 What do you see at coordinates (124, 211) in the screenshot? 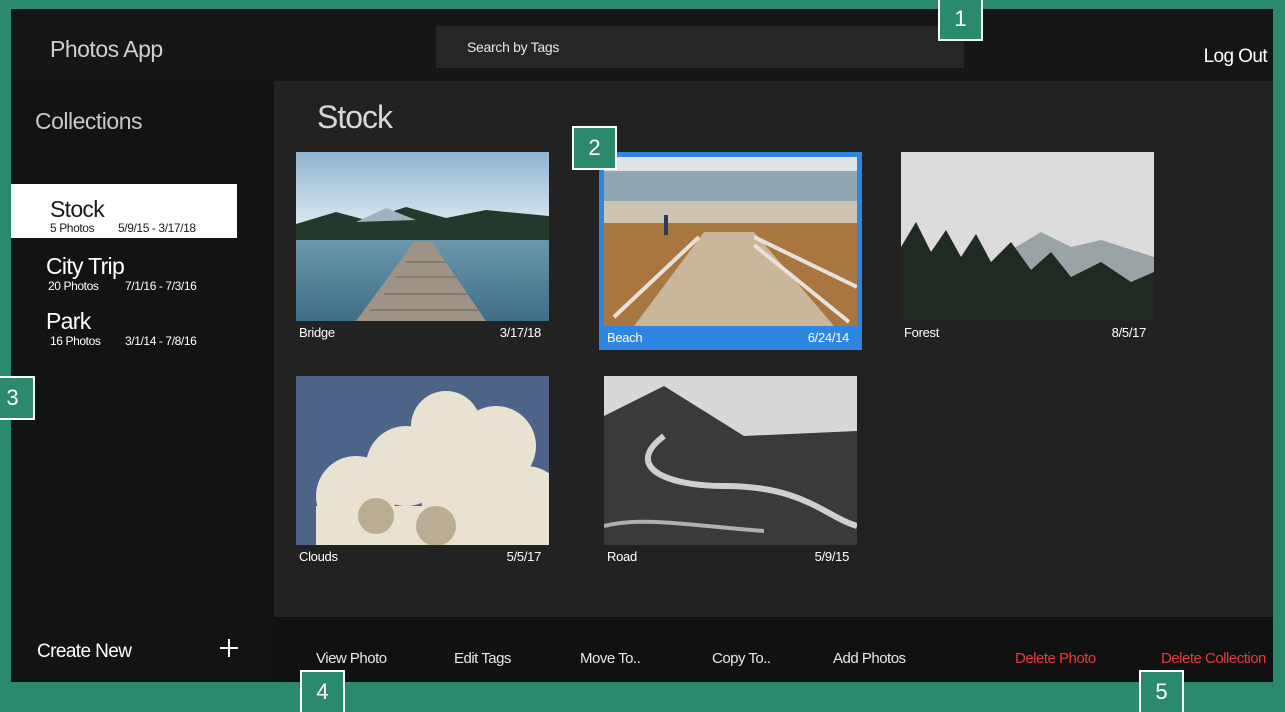
I see `collection-item-stock: Stock 5 Photos 5/9/15 - 3/17/18` at bounding box center [124, 211].